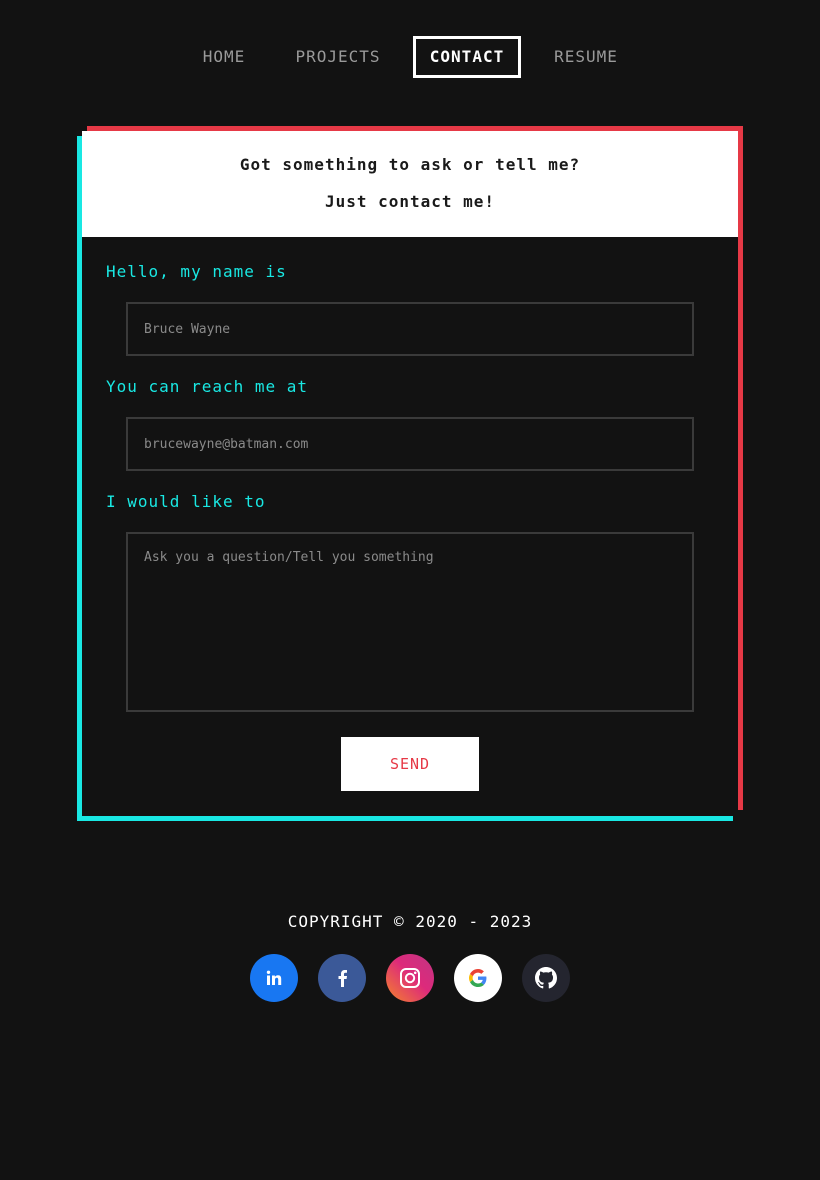  What do you see at coordinates (410, 57) in the screenshot?
I see `top-nav: HOME PROJECTS CONTACT RESUME` at bounding box center [410, 57].